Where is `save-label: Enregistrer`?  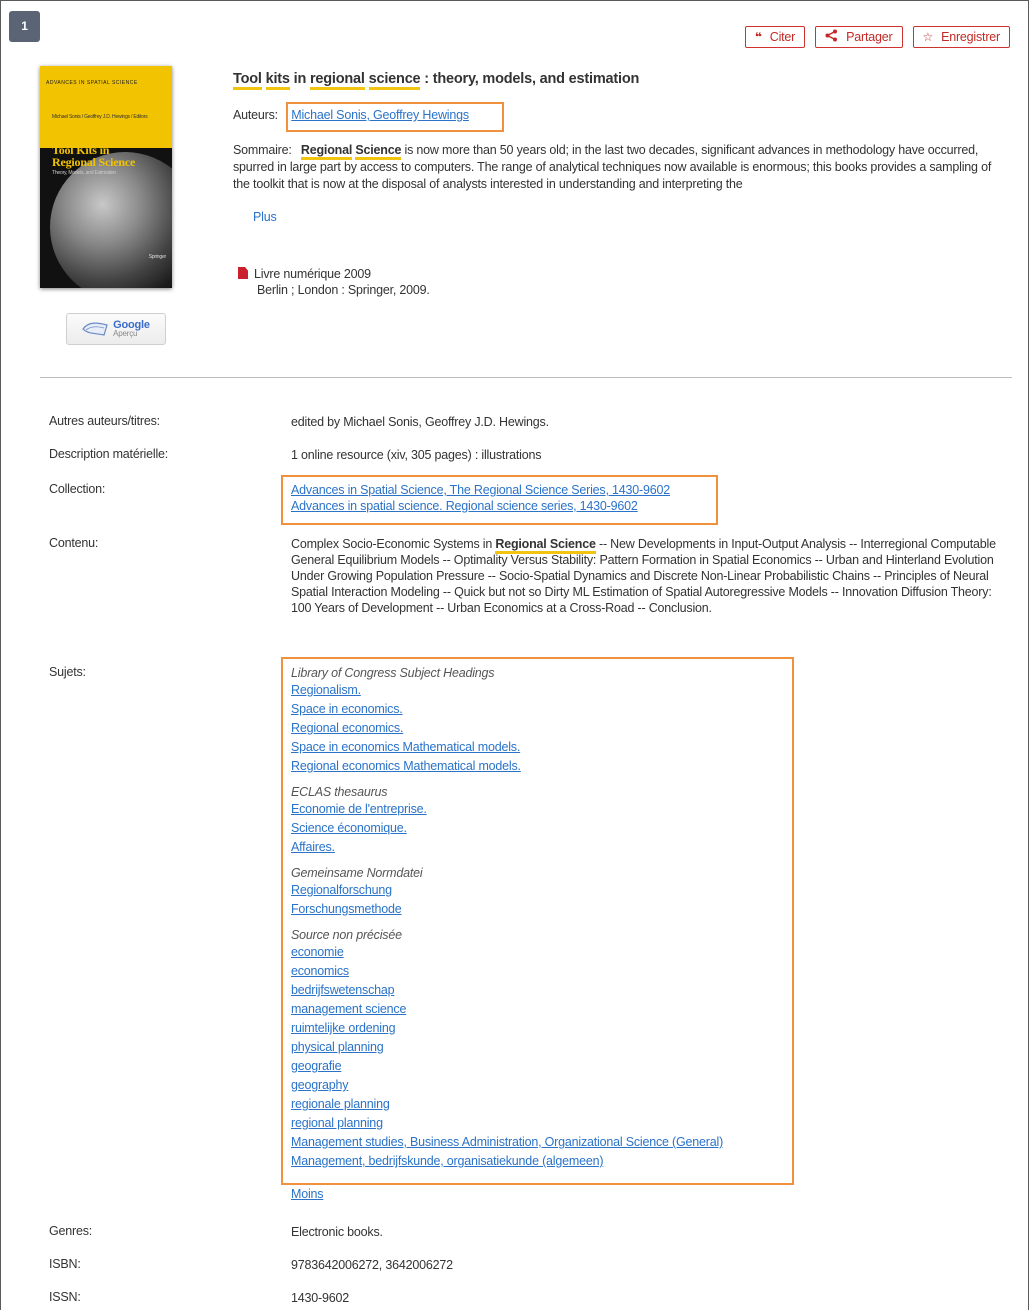 save-label: Enregistrer is located at coordinates (970, 37).